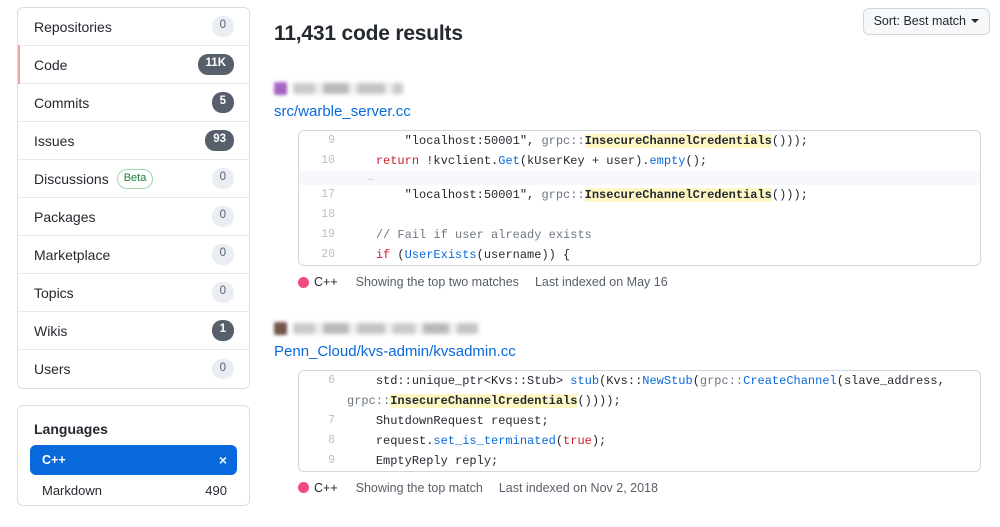 This screenshot has width=1000, height=527. I want to click on line-number: 18, so click(328, 215).